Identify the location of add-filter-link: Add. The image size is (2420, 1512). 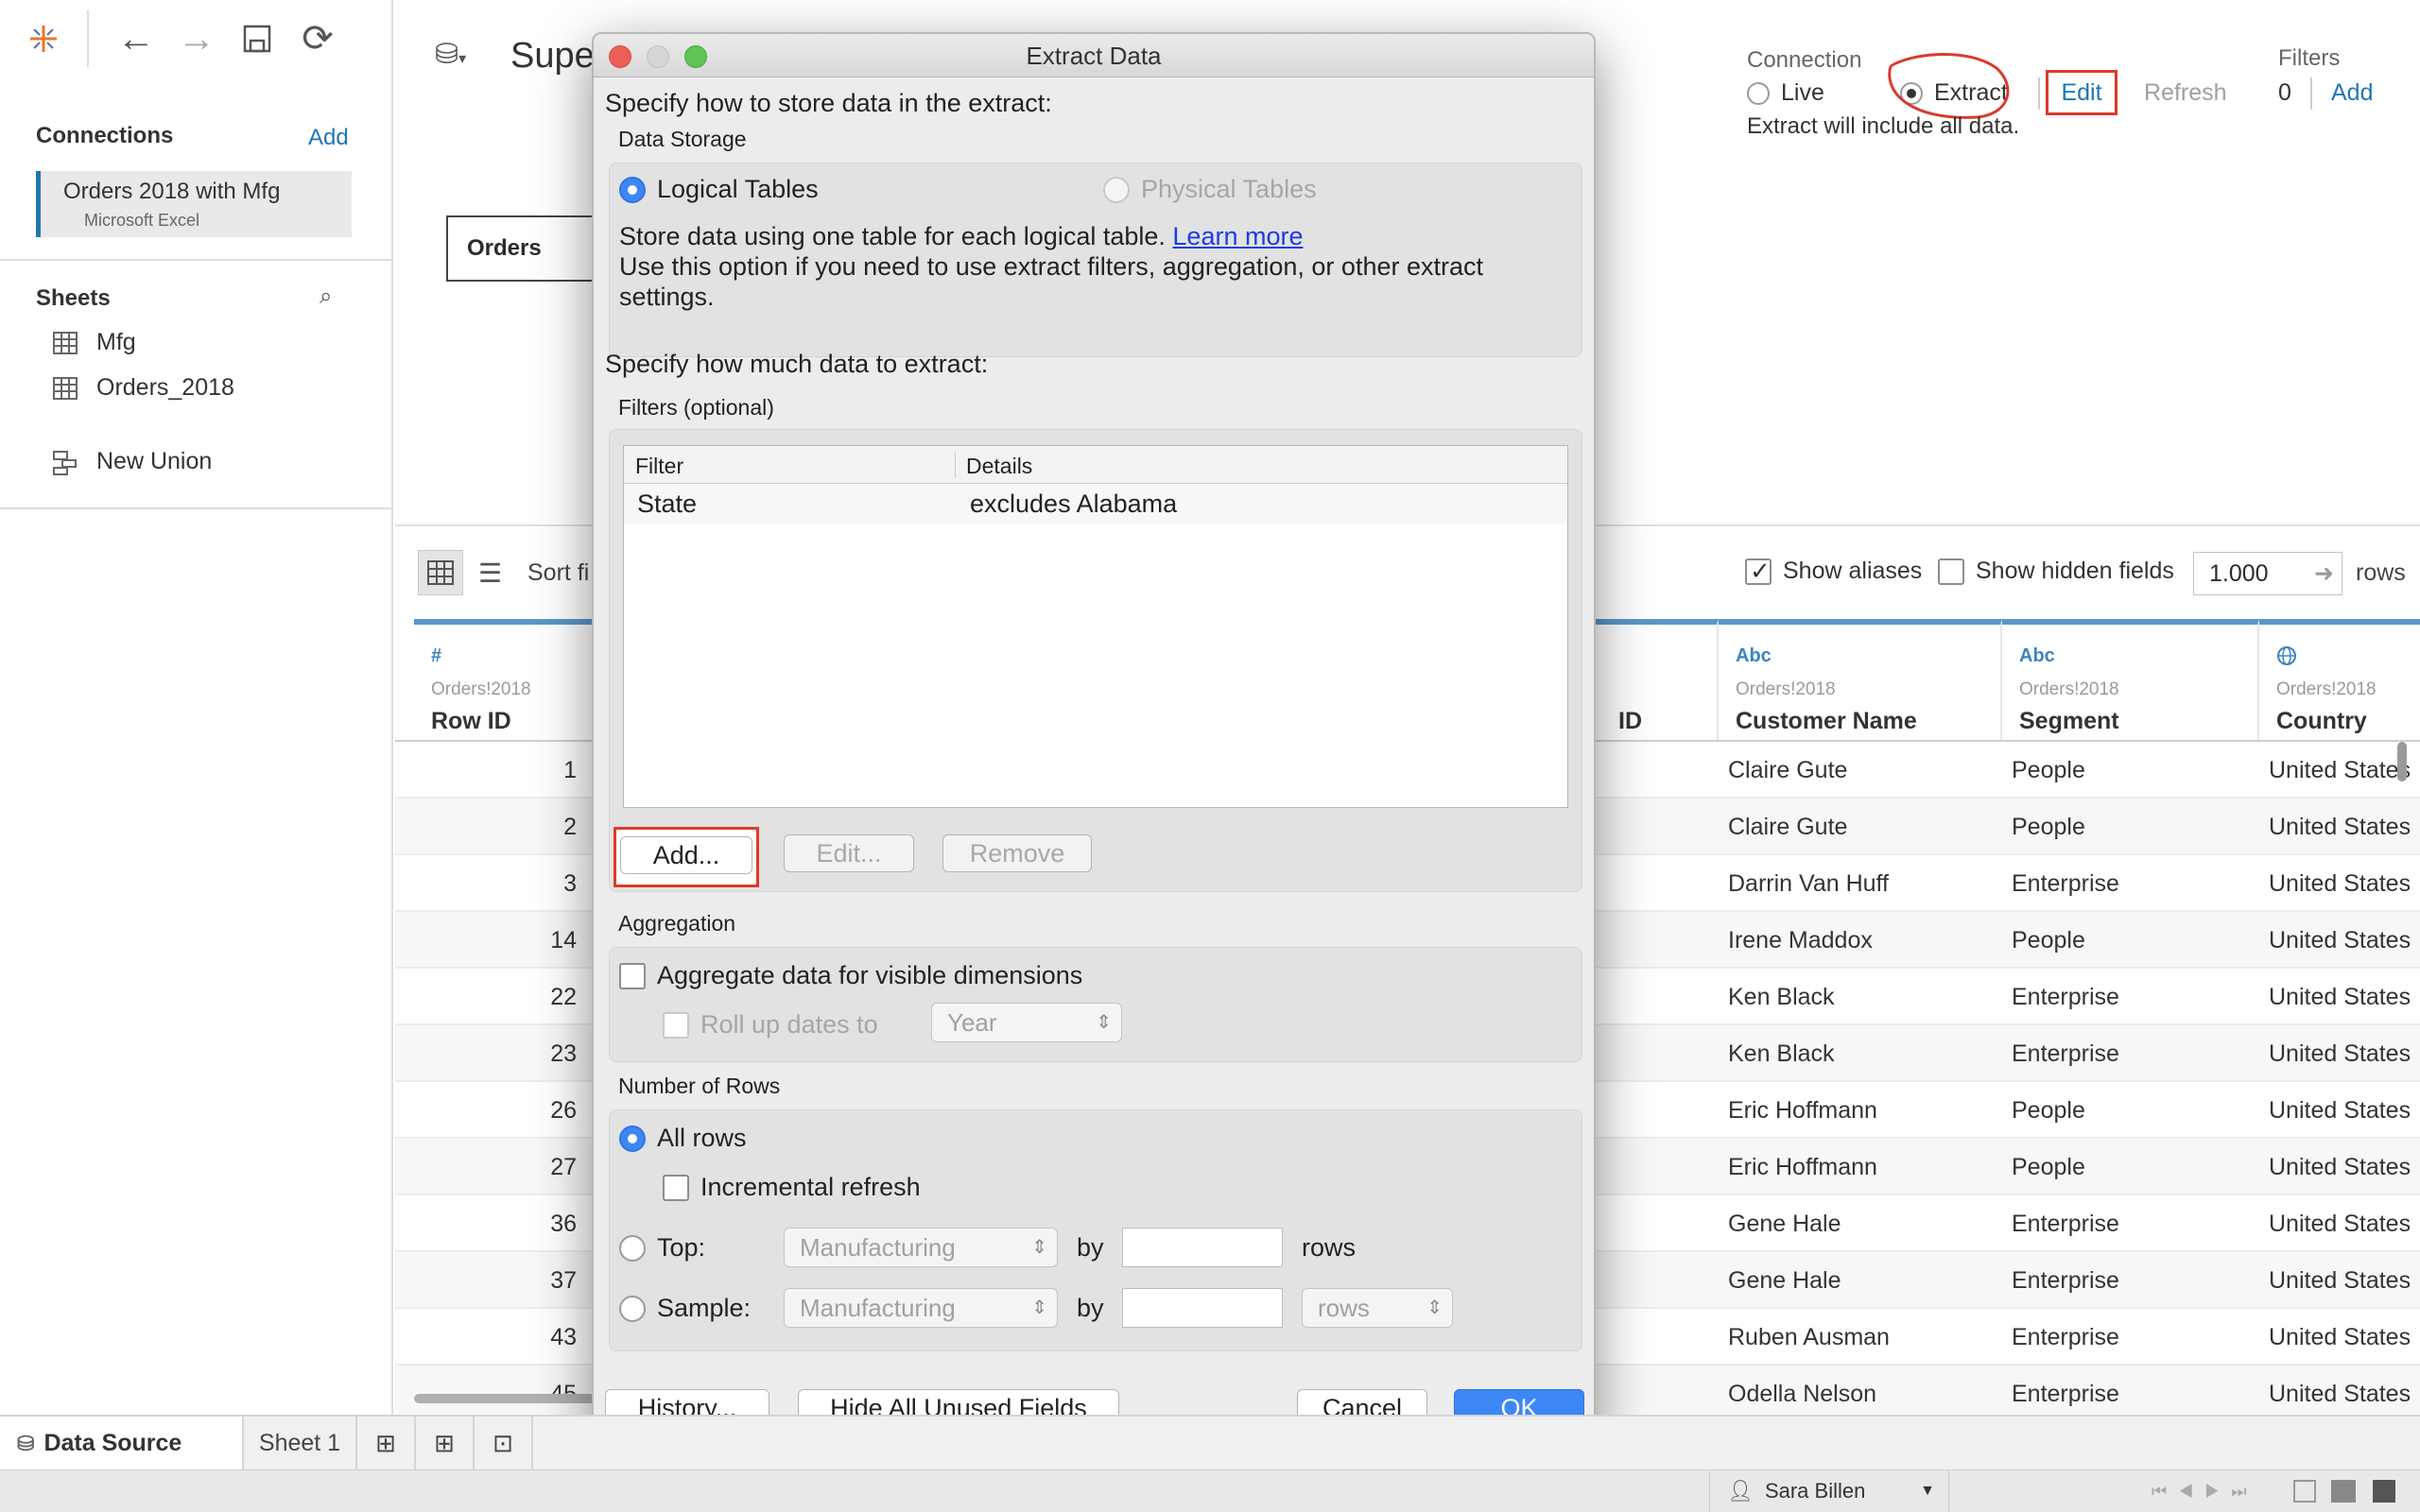
(2352, 93).